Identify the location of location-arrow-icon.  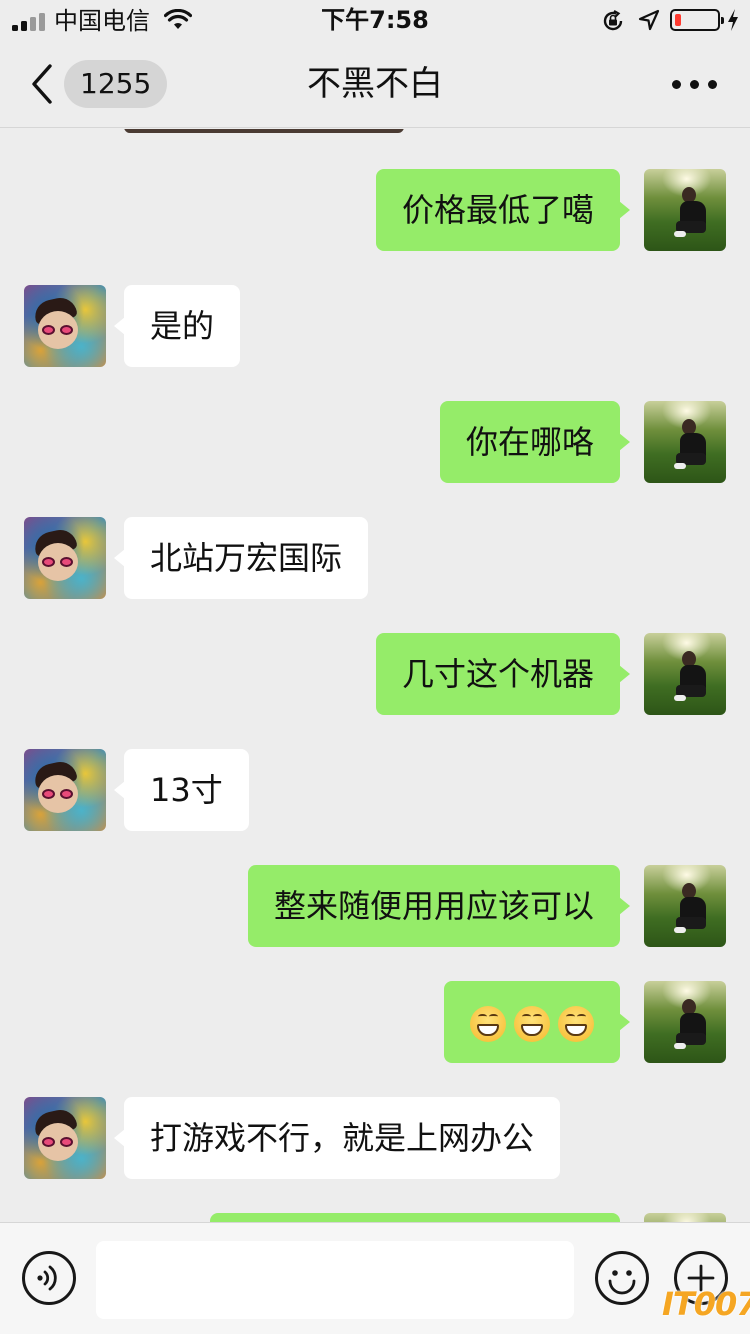
(649, 20).